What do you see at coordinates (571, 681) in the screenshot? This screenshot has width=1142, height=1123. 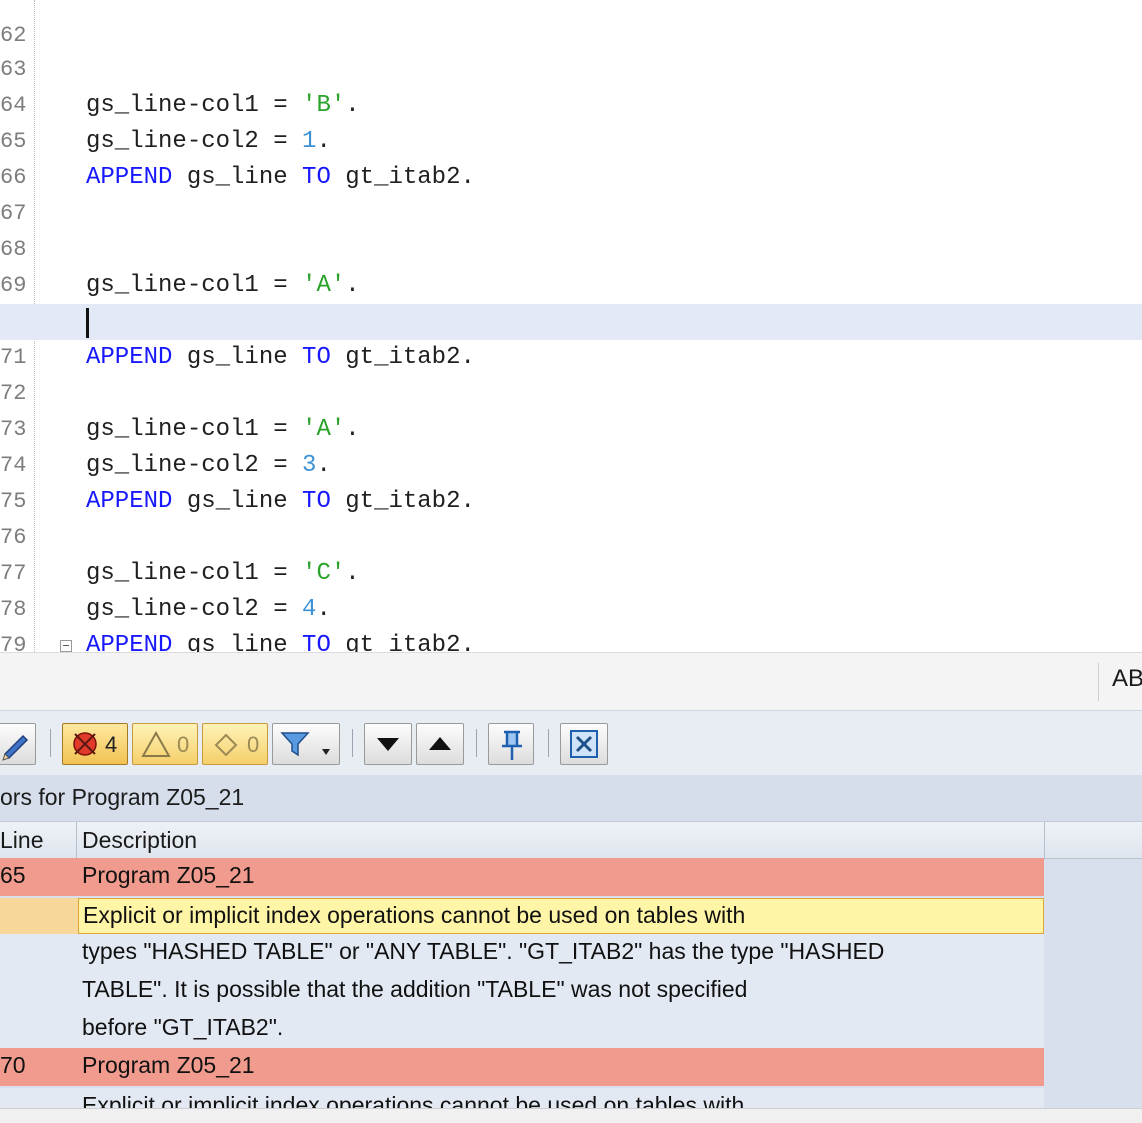 I see `editor-status-bar: AB` at bounding box center [571, 681].